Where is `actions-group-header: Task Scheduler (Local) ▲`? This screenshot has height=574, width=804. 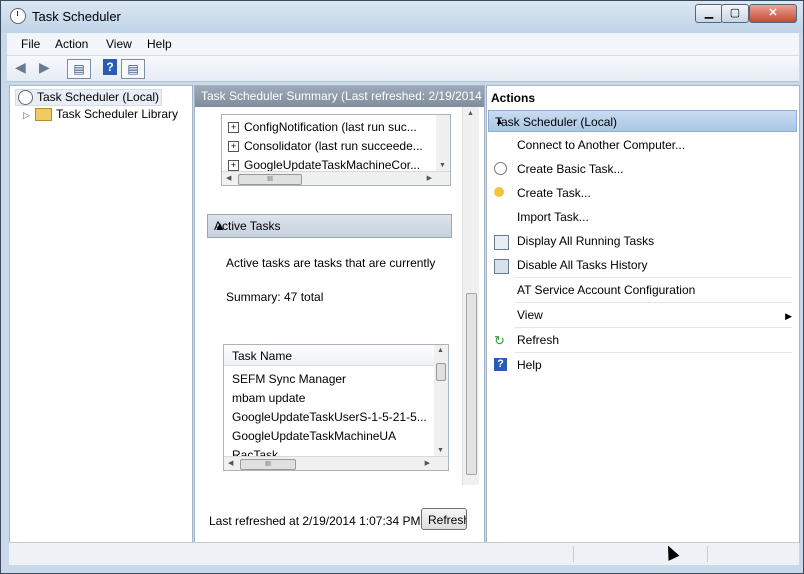 actions-group-header: Task Scheduler (Local) ▲ is located at coordinates (642, 121).